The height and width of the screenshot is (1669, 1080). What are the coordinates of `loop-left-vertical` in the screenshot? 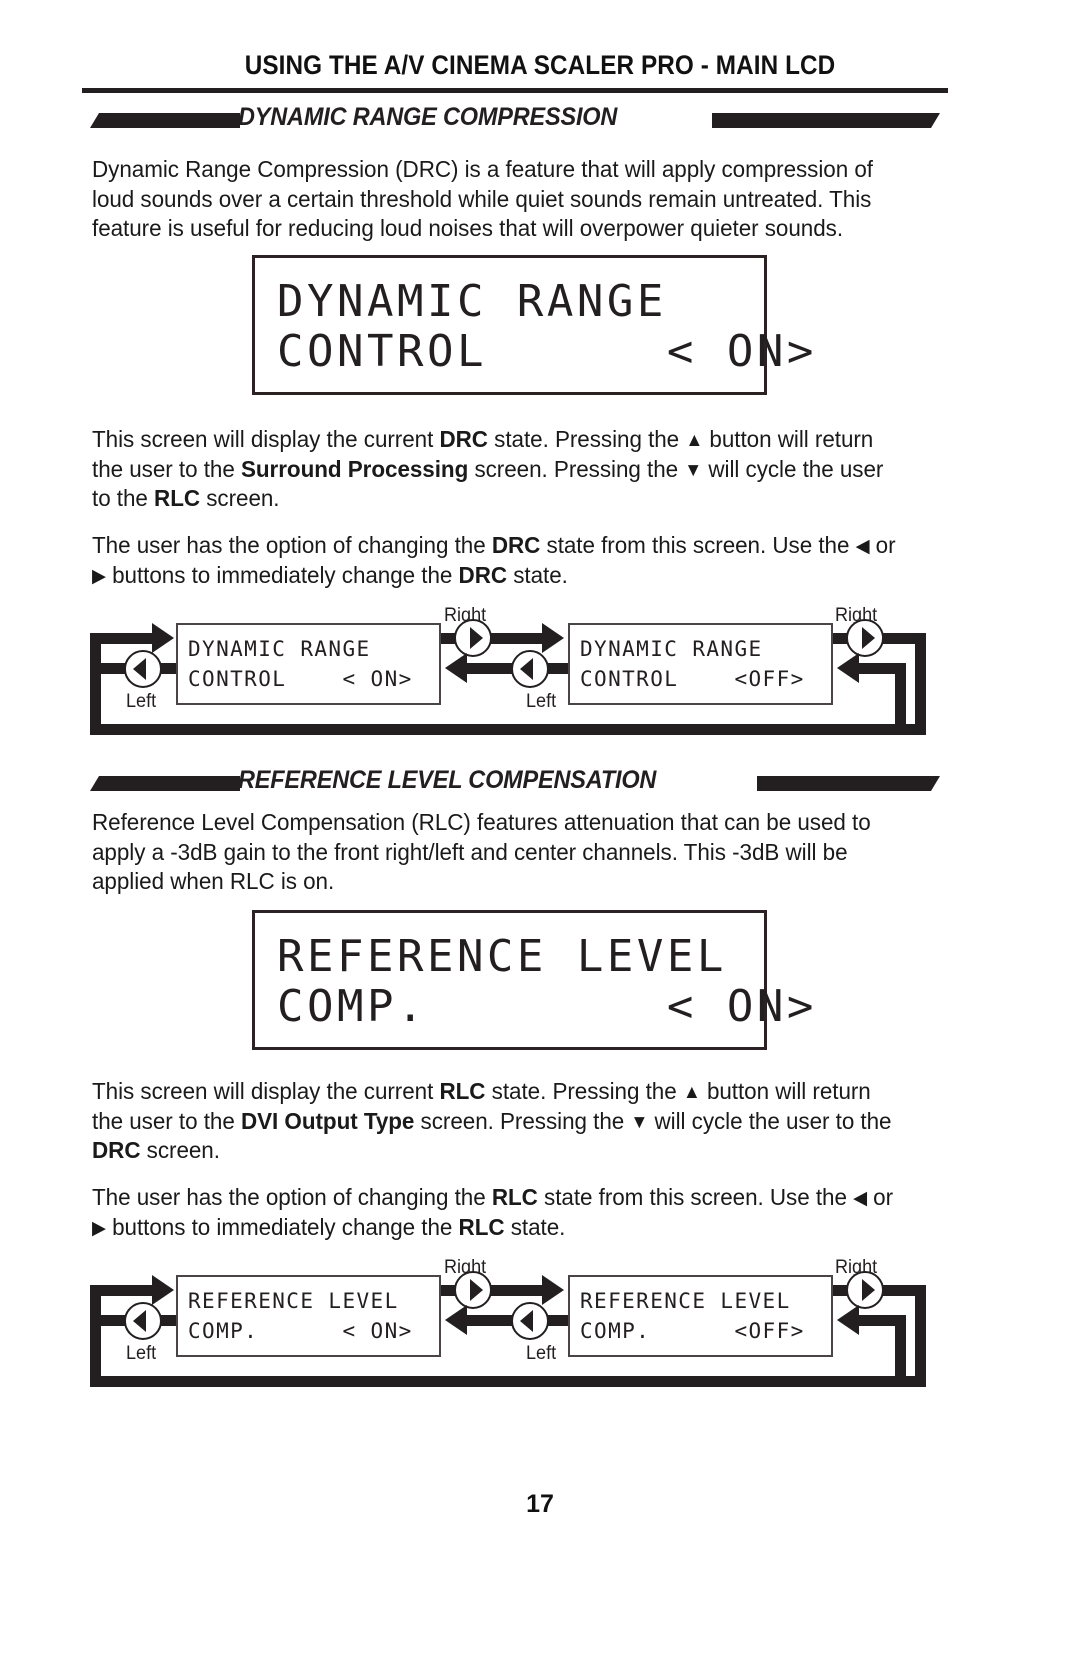 It's located at (95, 1336).